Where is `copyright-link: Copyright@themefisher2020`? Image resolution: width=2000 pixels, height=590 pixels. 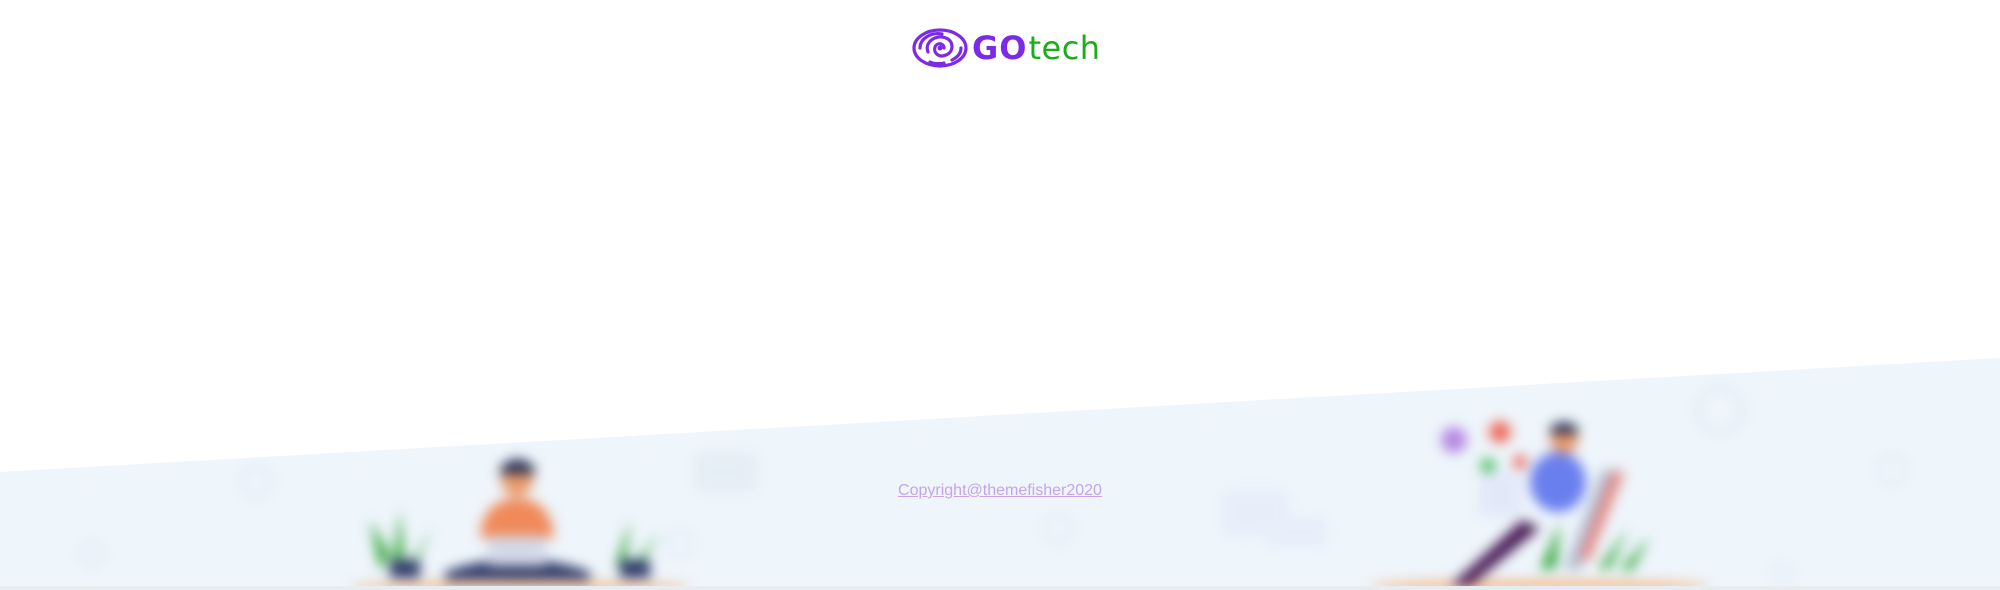
copyright-link: Copyright@themefisher2020 is located at coordinates (1000, 490).